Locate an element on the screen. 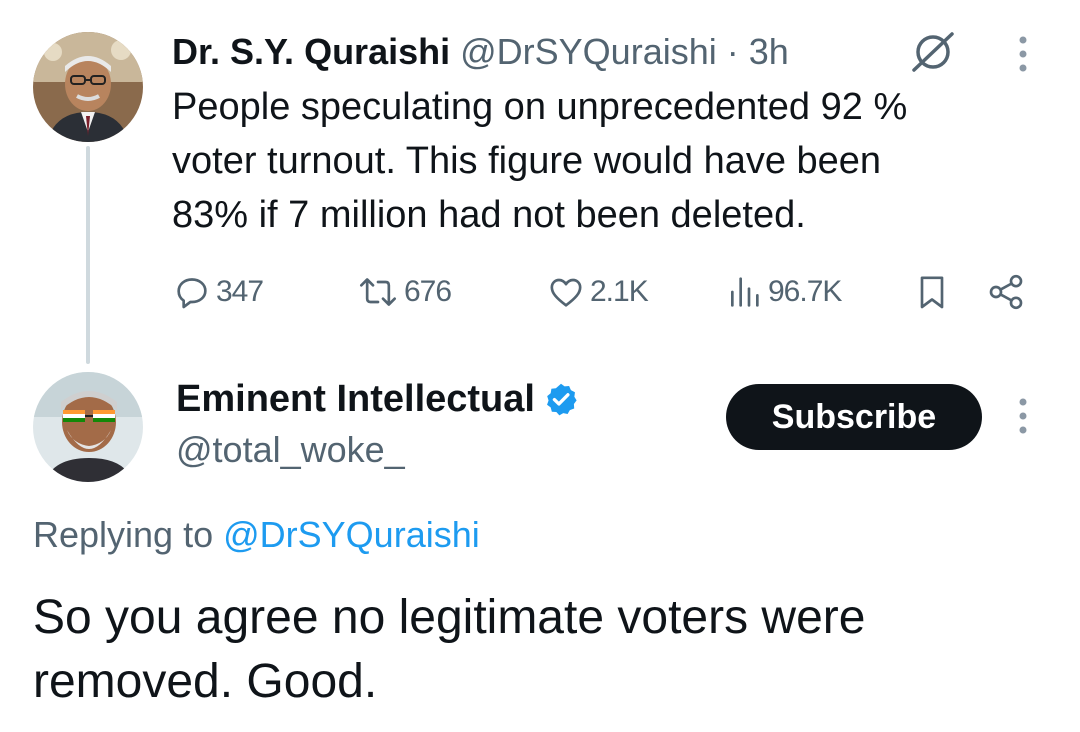 Image resolution: width=1080 pixels, height=732 pixels. replying-to-label: Replying to is located at coordinates (123, 534).